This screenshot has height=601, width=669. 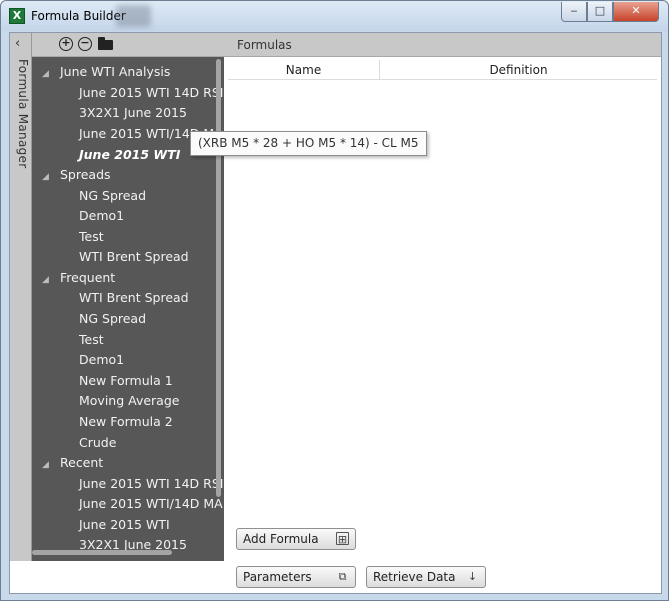 What do you see at coordinates (97, 443) in the screenshot?
I see `tree-item: Crude` at bounding box center [97, 443].